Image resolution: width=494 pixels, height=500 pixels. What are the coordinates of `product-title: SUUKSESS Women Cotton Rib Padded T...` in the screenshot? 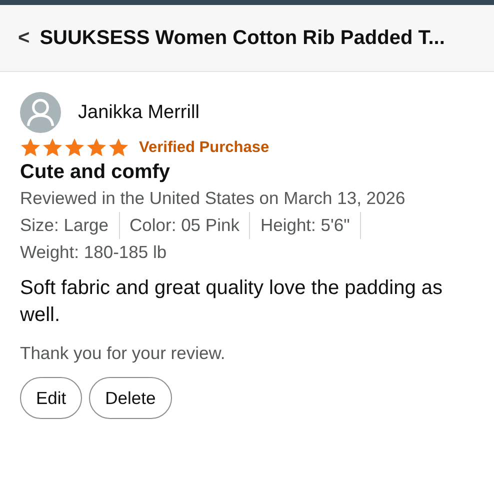 It's located at (242, 38).